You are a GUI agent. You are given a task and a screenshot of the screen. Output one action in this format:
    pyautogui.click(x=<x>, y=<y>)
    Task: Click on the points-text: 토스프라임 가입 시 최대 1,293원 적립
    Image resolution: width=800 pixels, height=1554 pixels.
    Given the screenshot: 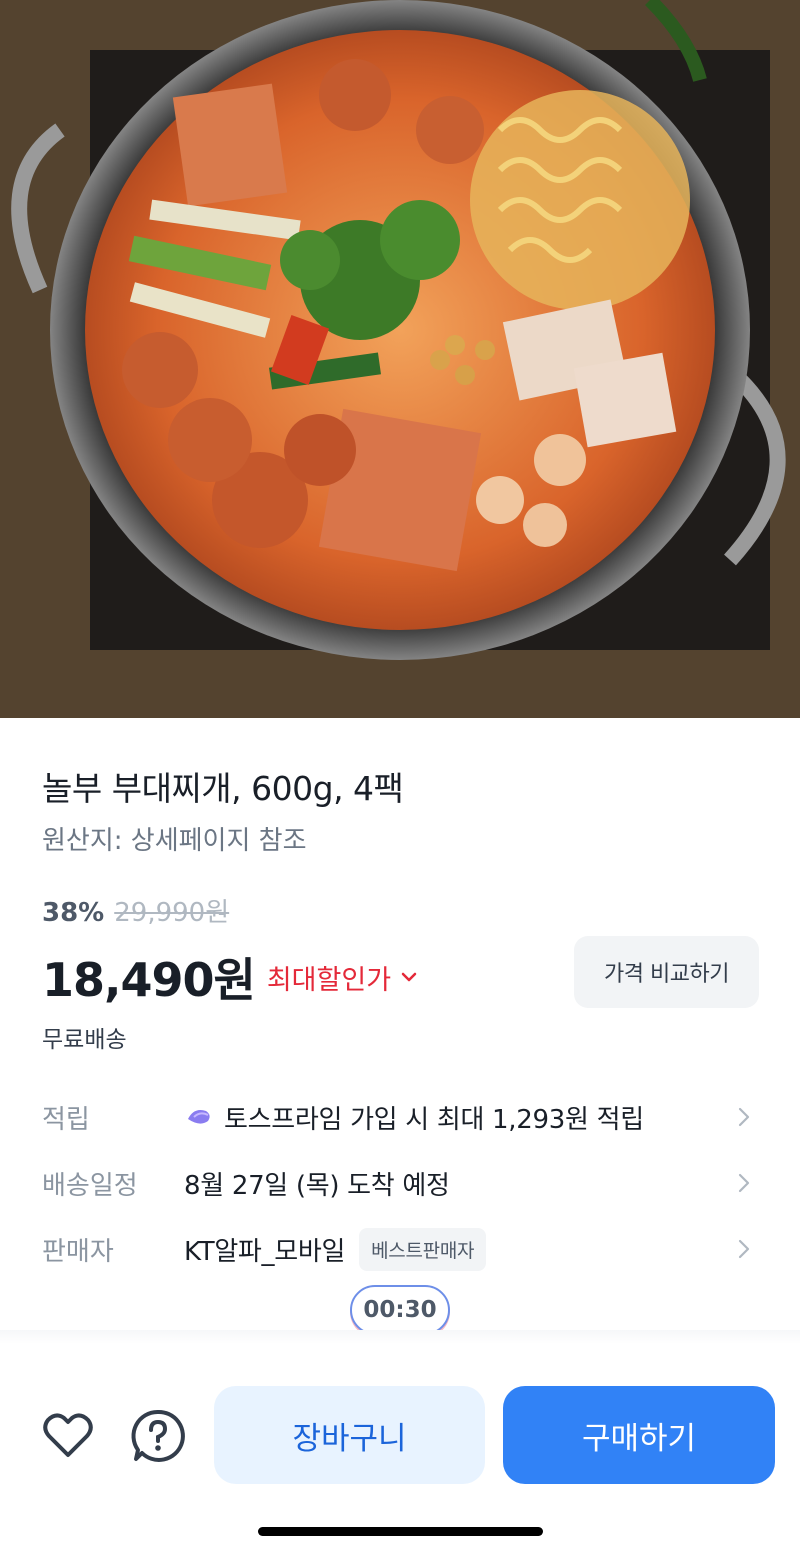 What is the action you would take?
    pyautogui.click(x=434, y=1119)
    